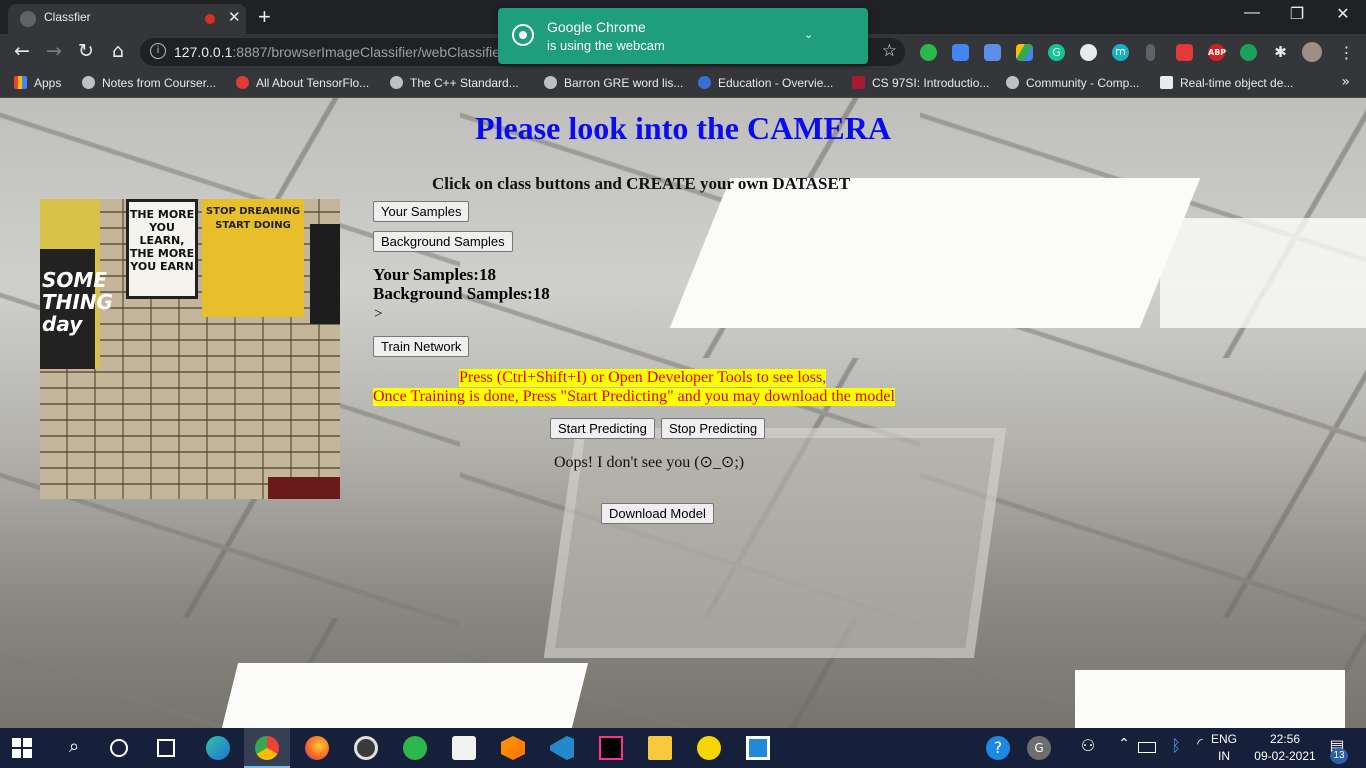 This screenshot has height=768, width=1366. I want to click on avatar: G, so click(1039, 748).